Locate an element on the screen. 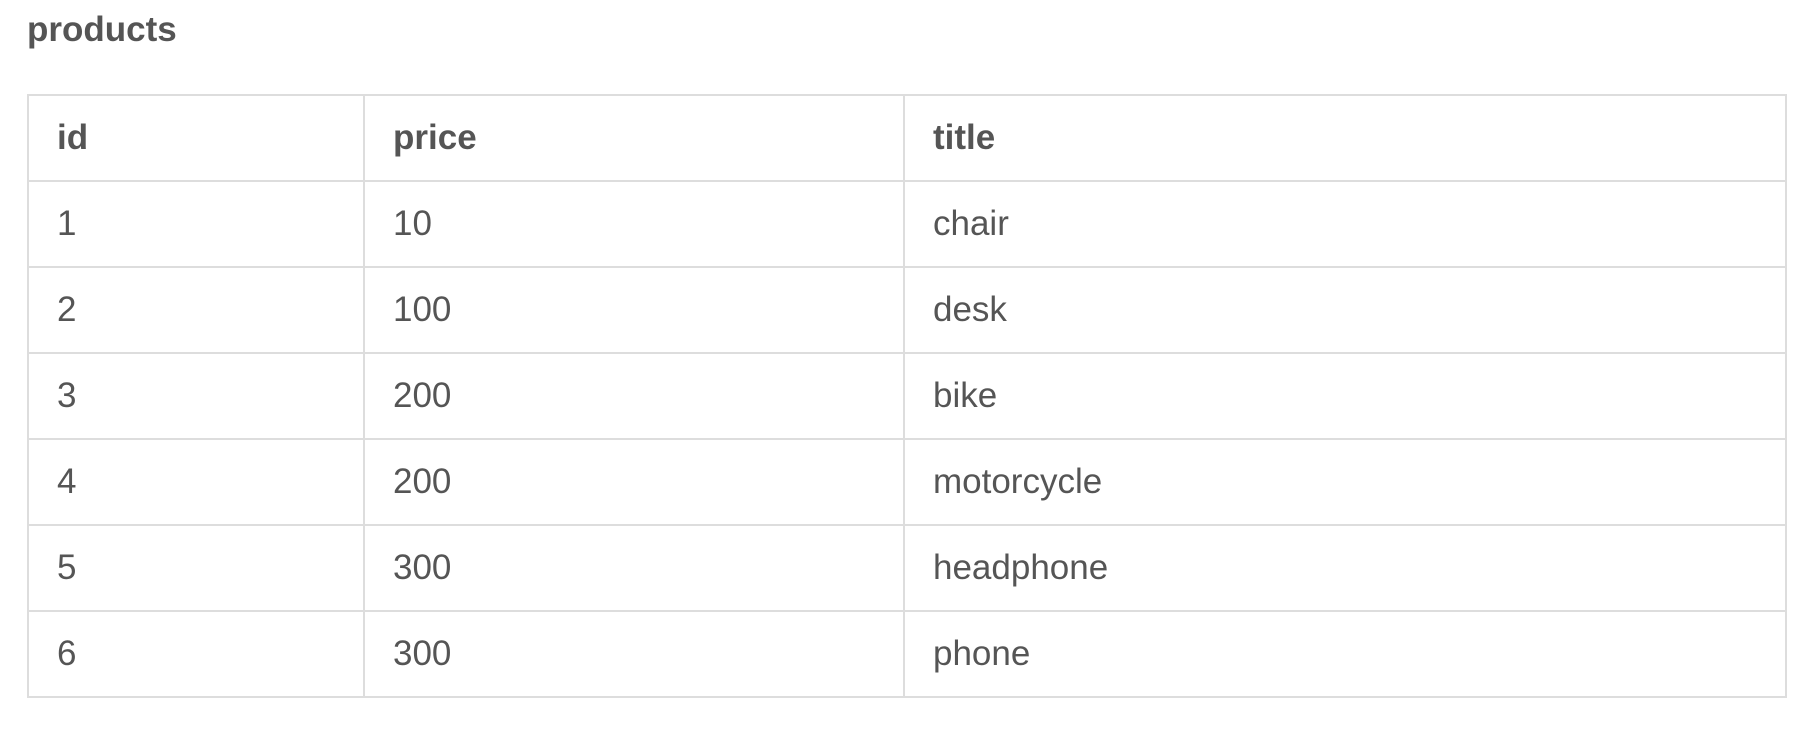  table-header-row: id price title is located at coordinates (907, 138).